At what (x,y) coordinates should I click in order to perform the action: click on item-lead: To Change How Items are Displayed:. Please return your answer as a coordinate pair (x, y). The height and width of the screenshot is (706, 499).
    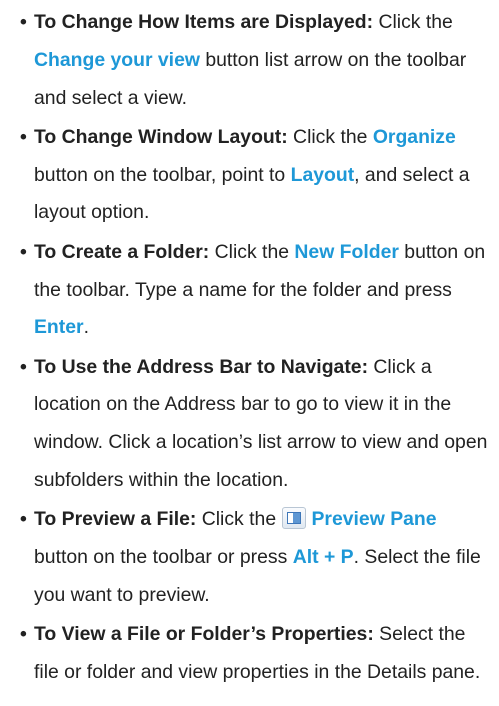
    Looking at the image, I should click on (204, 22).